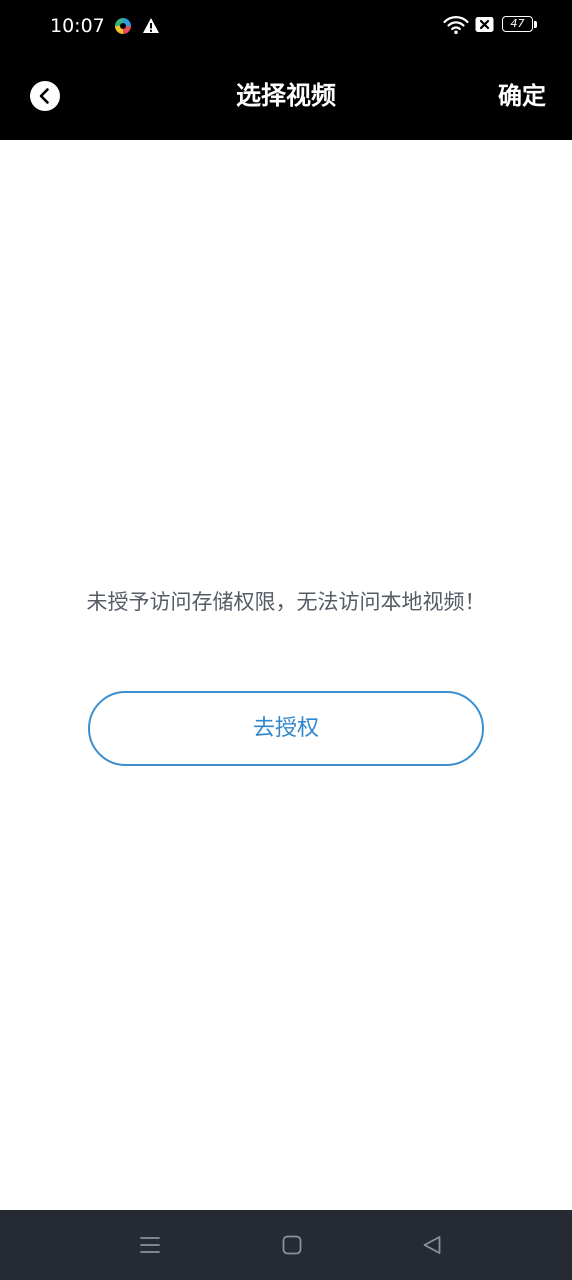 This screenshot has height=1280, width=572. Describe the element at coordinates (292, 1245) in the screenshot. I see `home-icon` at that location.